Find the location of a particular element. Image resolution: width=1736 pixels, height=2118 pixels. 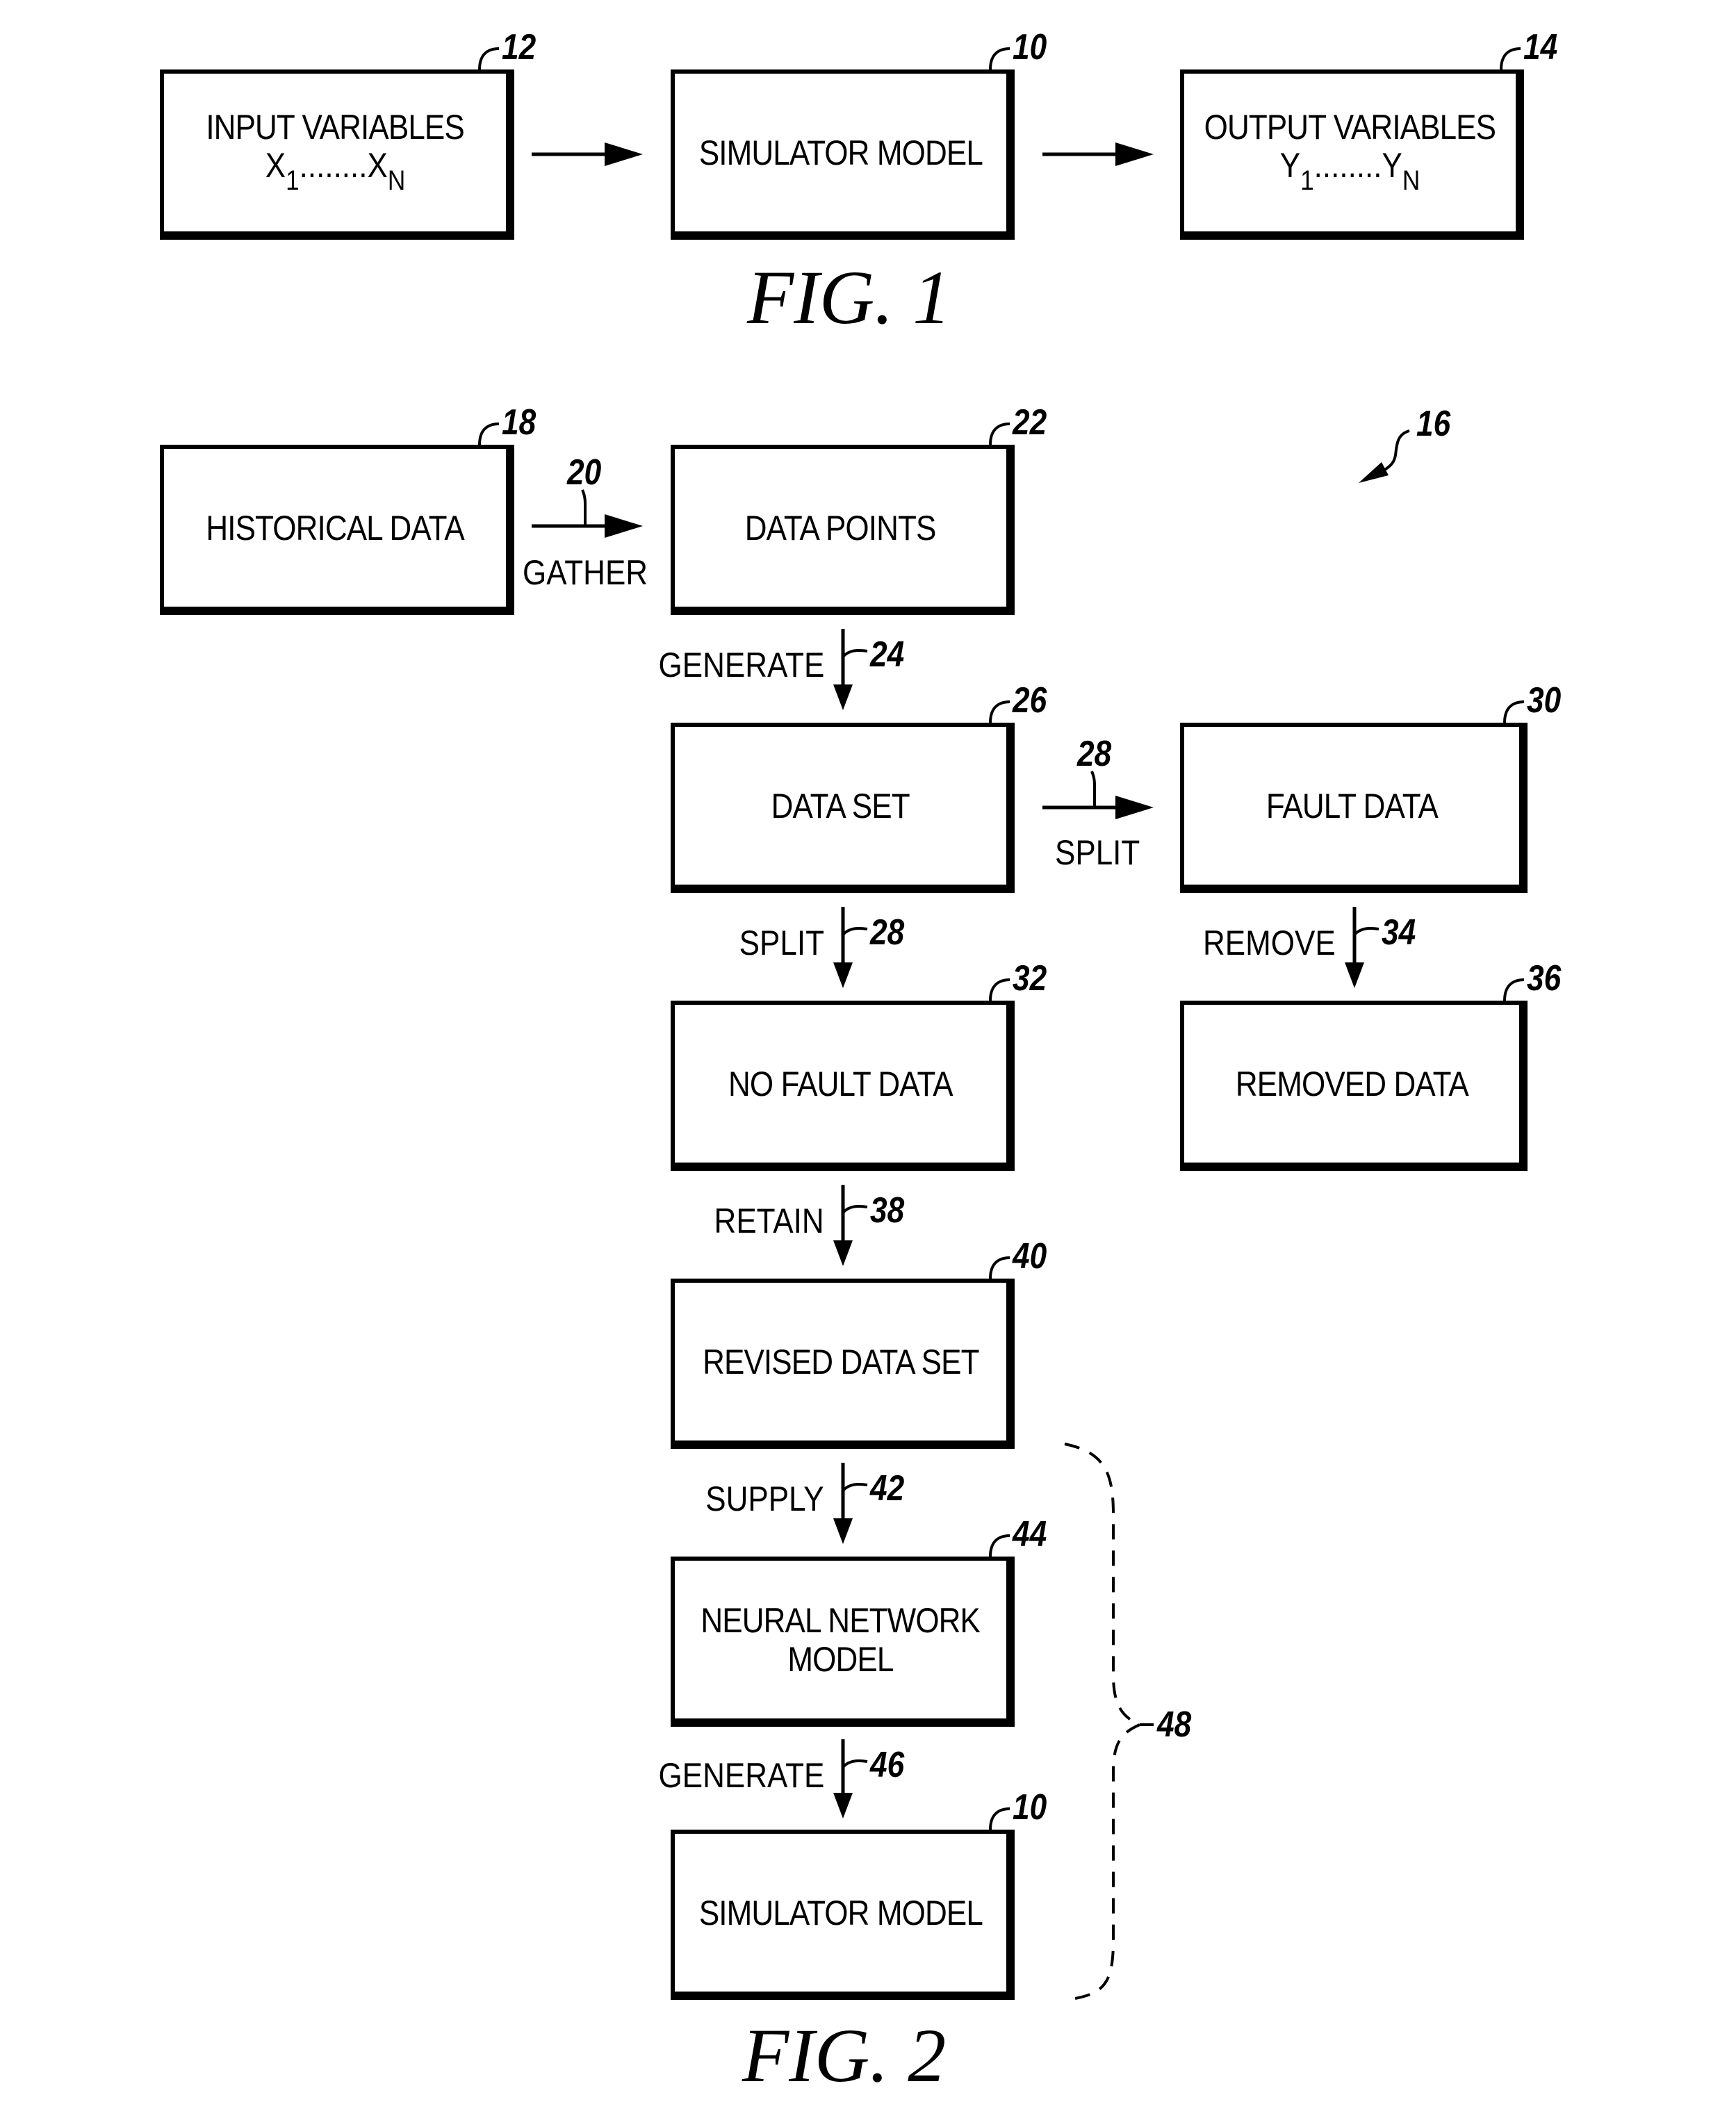

step-label: REMOVE is located at coordinates (1269, 943).